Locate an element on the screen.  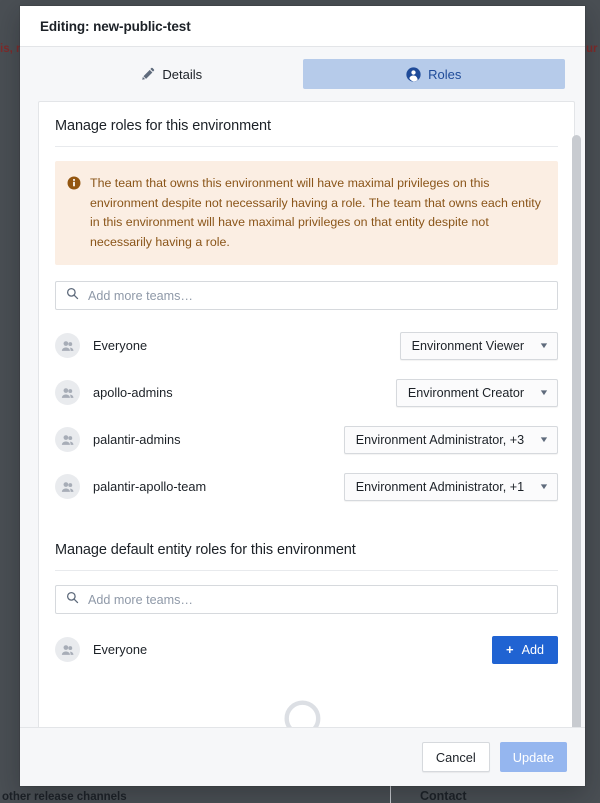
add-team-button: + Add is located at coordinates (524, 649).